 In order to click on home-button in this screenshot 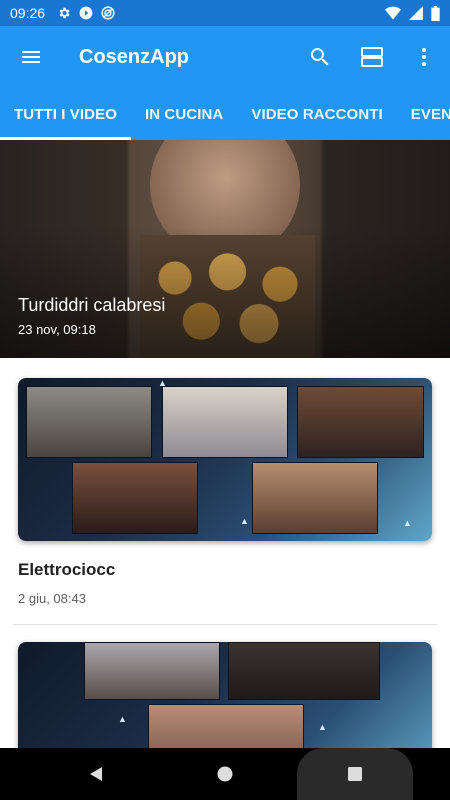, I will do `click(225, 774)`.